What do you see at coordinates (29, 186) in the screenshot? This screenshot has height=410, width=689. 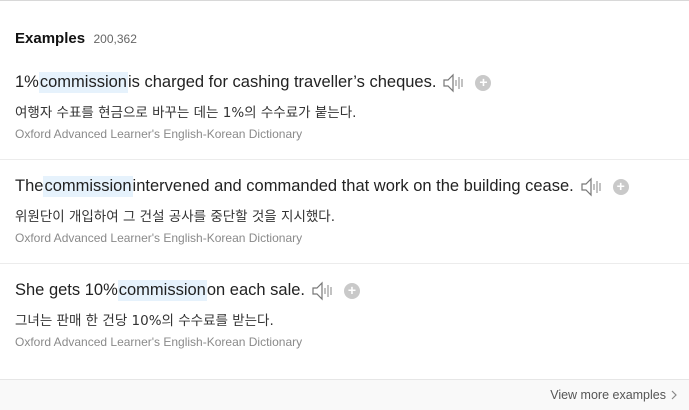 I see `sentence-prefix: The` at bounding box center [29, 186].